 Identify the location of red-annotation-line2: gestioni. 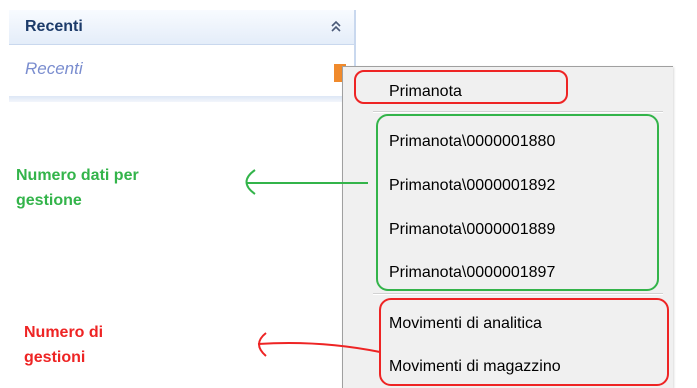
(55, 357).